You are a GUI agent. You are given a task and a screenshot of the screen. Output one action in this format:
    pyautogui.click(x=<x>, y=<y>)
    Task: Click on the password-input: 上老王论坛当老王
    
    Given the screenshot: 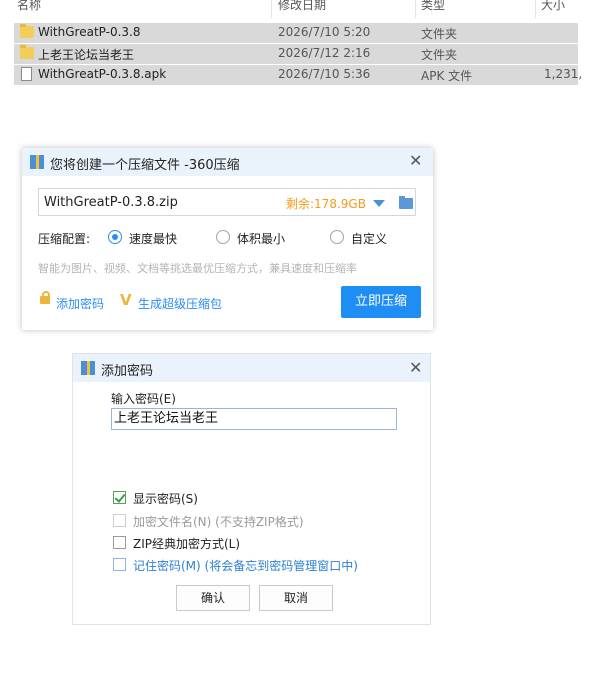 What is the action you would take?
    pyautogui.click(x=254, y=419)
    